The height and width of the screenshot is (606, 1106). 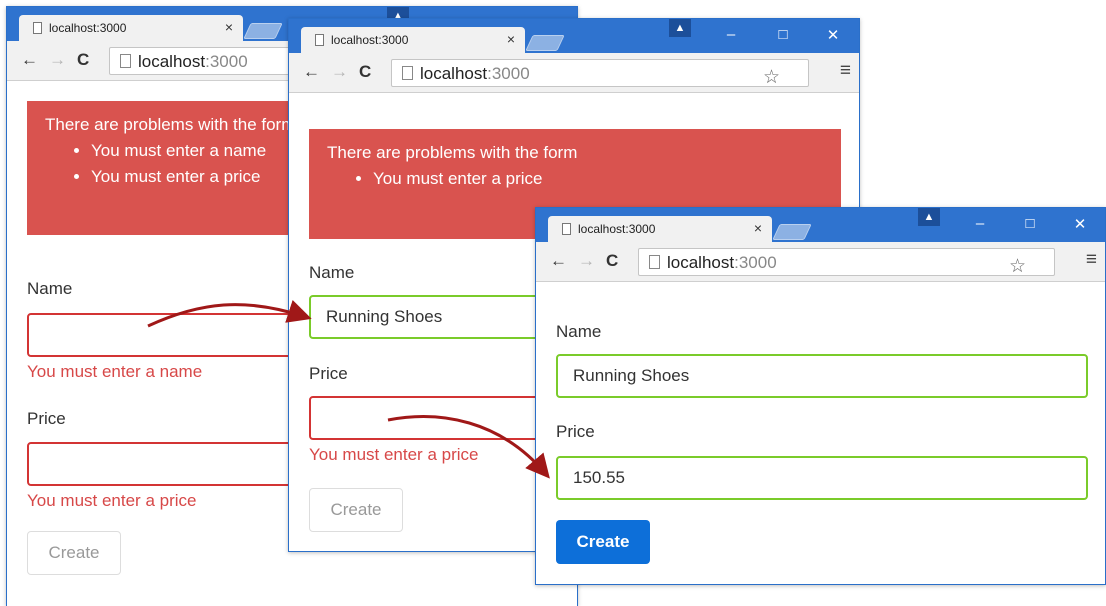 I want to click on alert-heading: There are problems with the form, so click(x=452, y=152).